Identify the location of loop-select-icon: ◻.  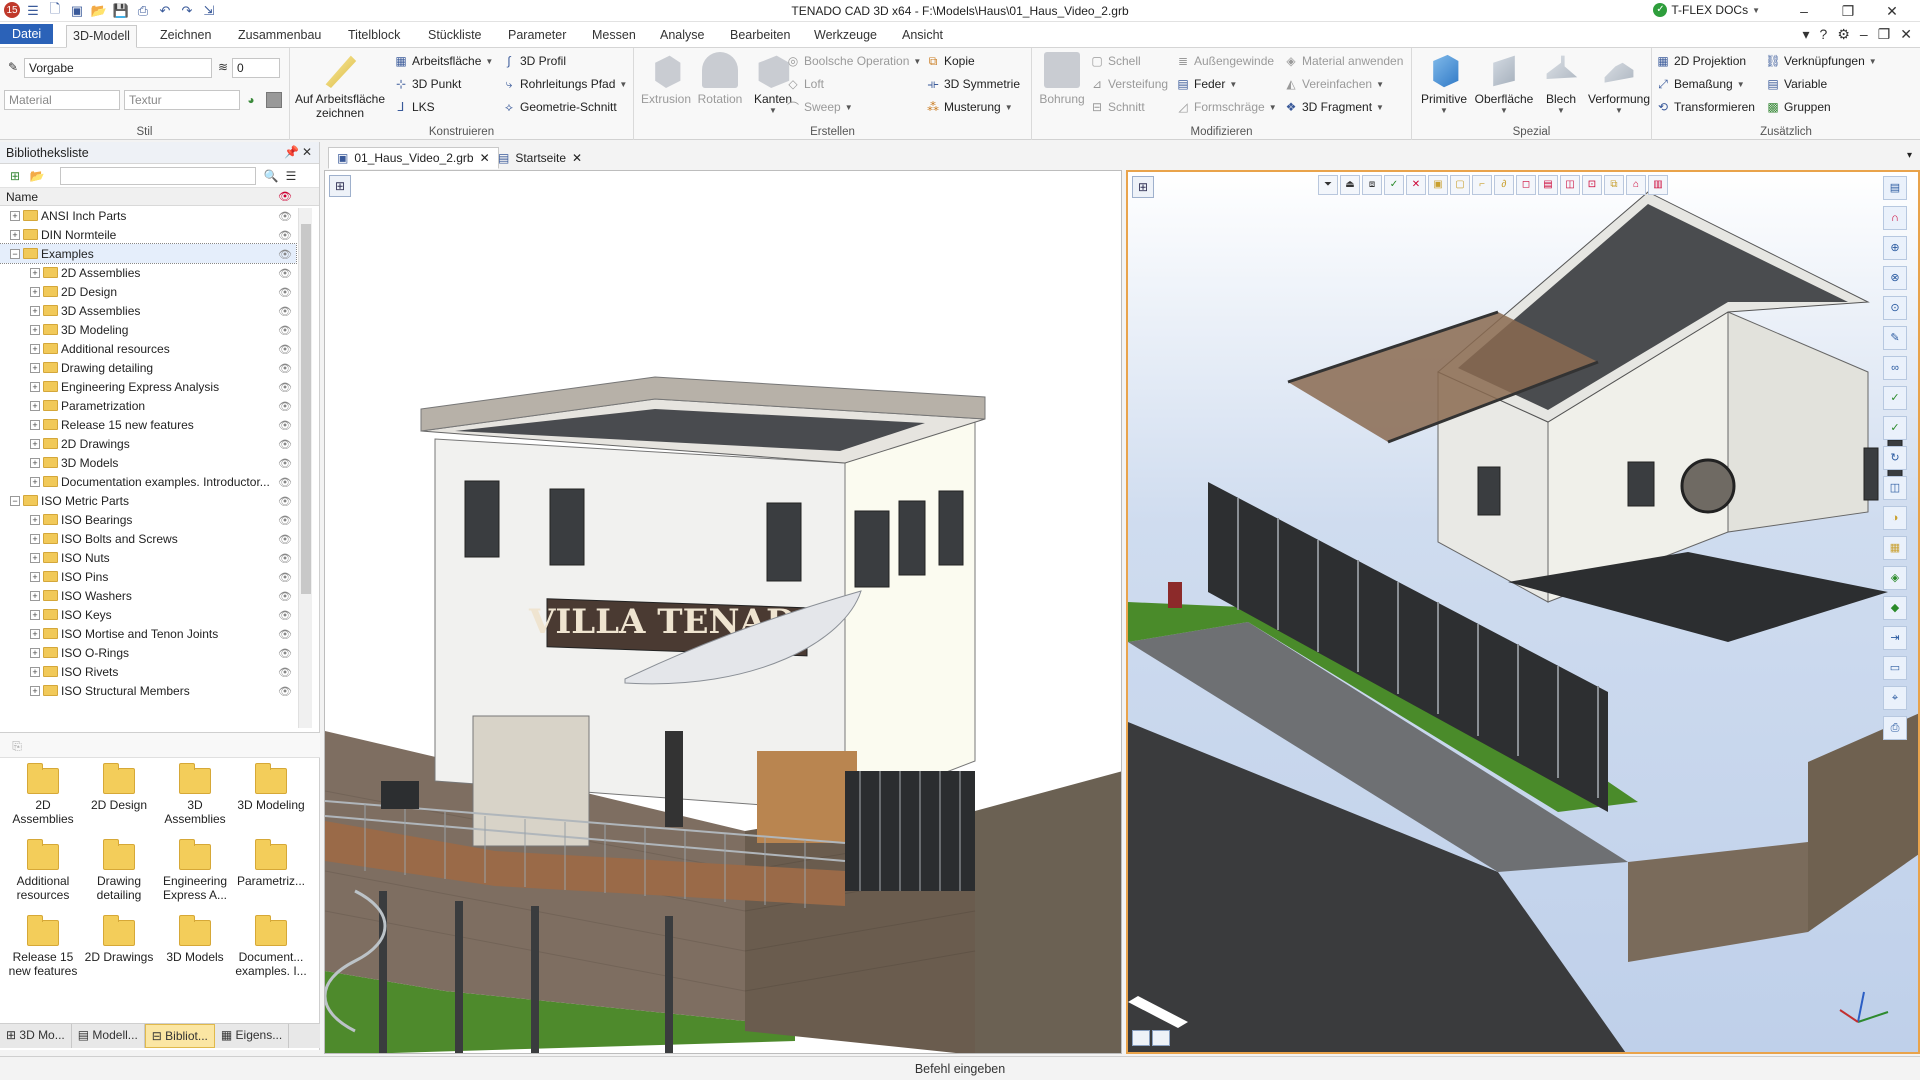
(1526, 185).